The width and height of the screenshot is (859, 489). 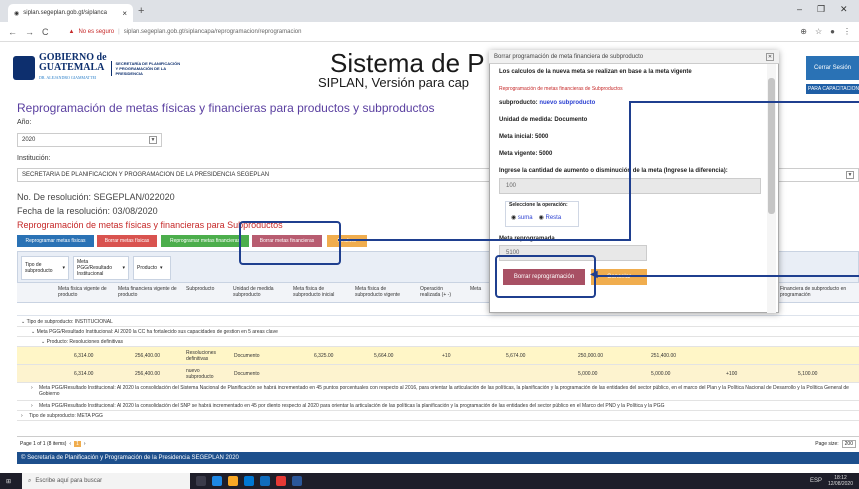 I want to click on col-header: Unidad de medida subproducto, so click(x=261, y=292).